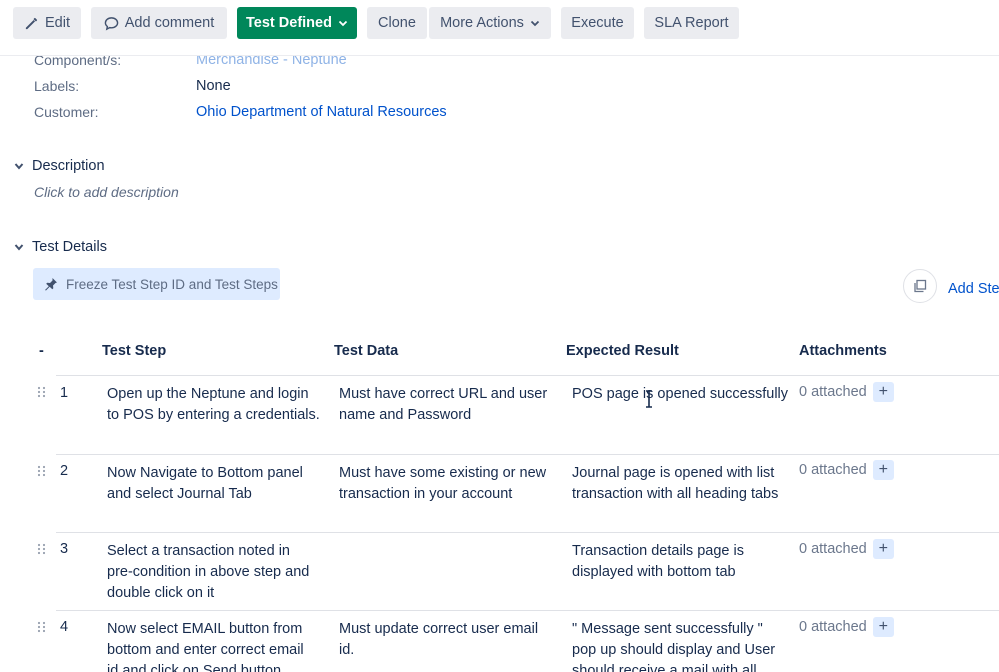 The height and width of the screenshot is (672, 999). I want to click on add-comment-button: Add comment, so click(159, 23).